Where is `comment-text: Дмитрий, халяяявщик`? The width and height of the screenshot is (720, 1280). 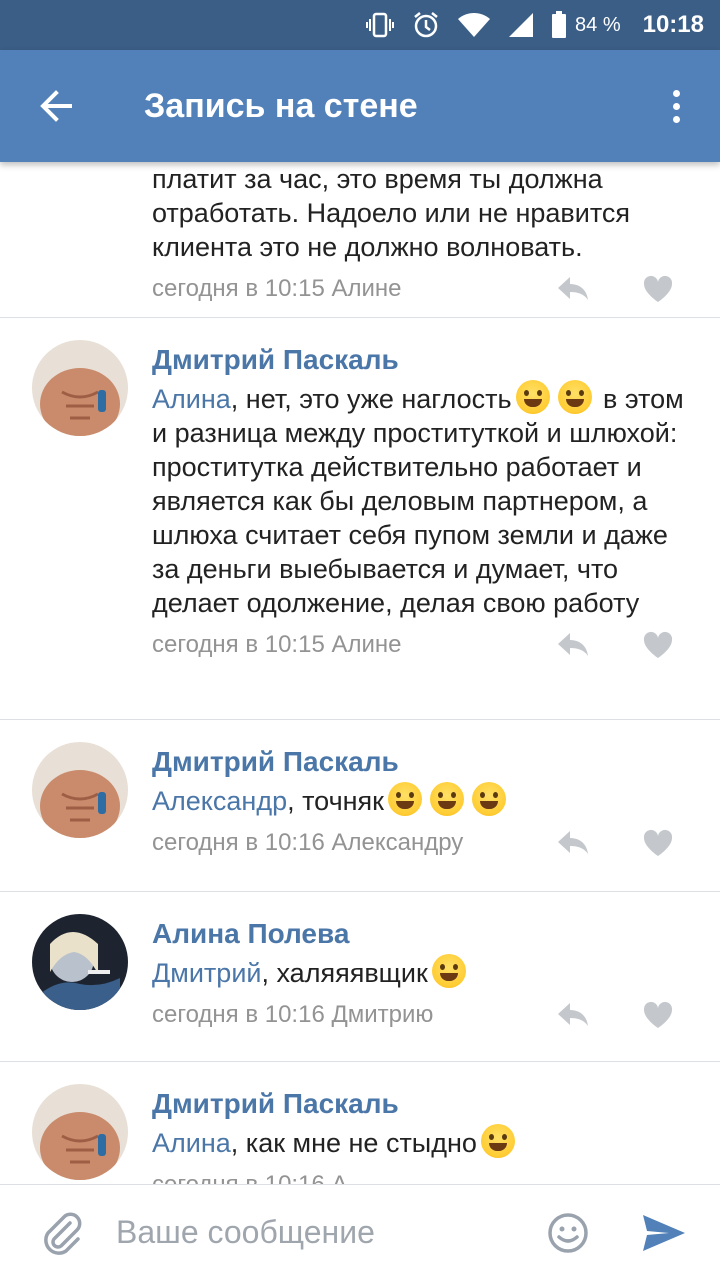 comment-text: Дмитрий, халяяявщик is located at coordinates (421, 972).